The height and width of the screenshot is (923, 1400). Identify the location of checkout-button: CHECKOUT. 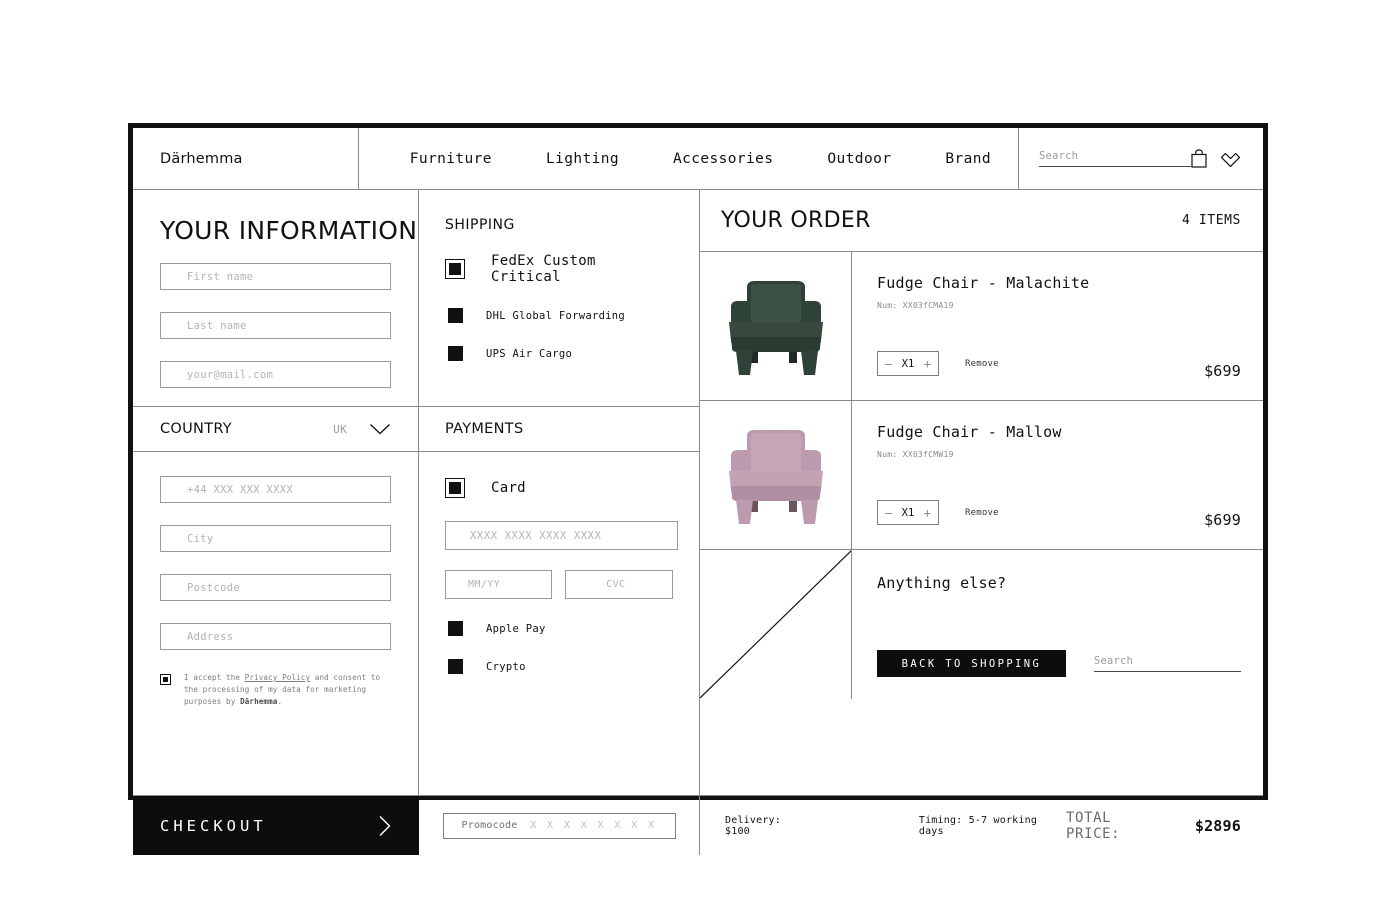
(276, 825).